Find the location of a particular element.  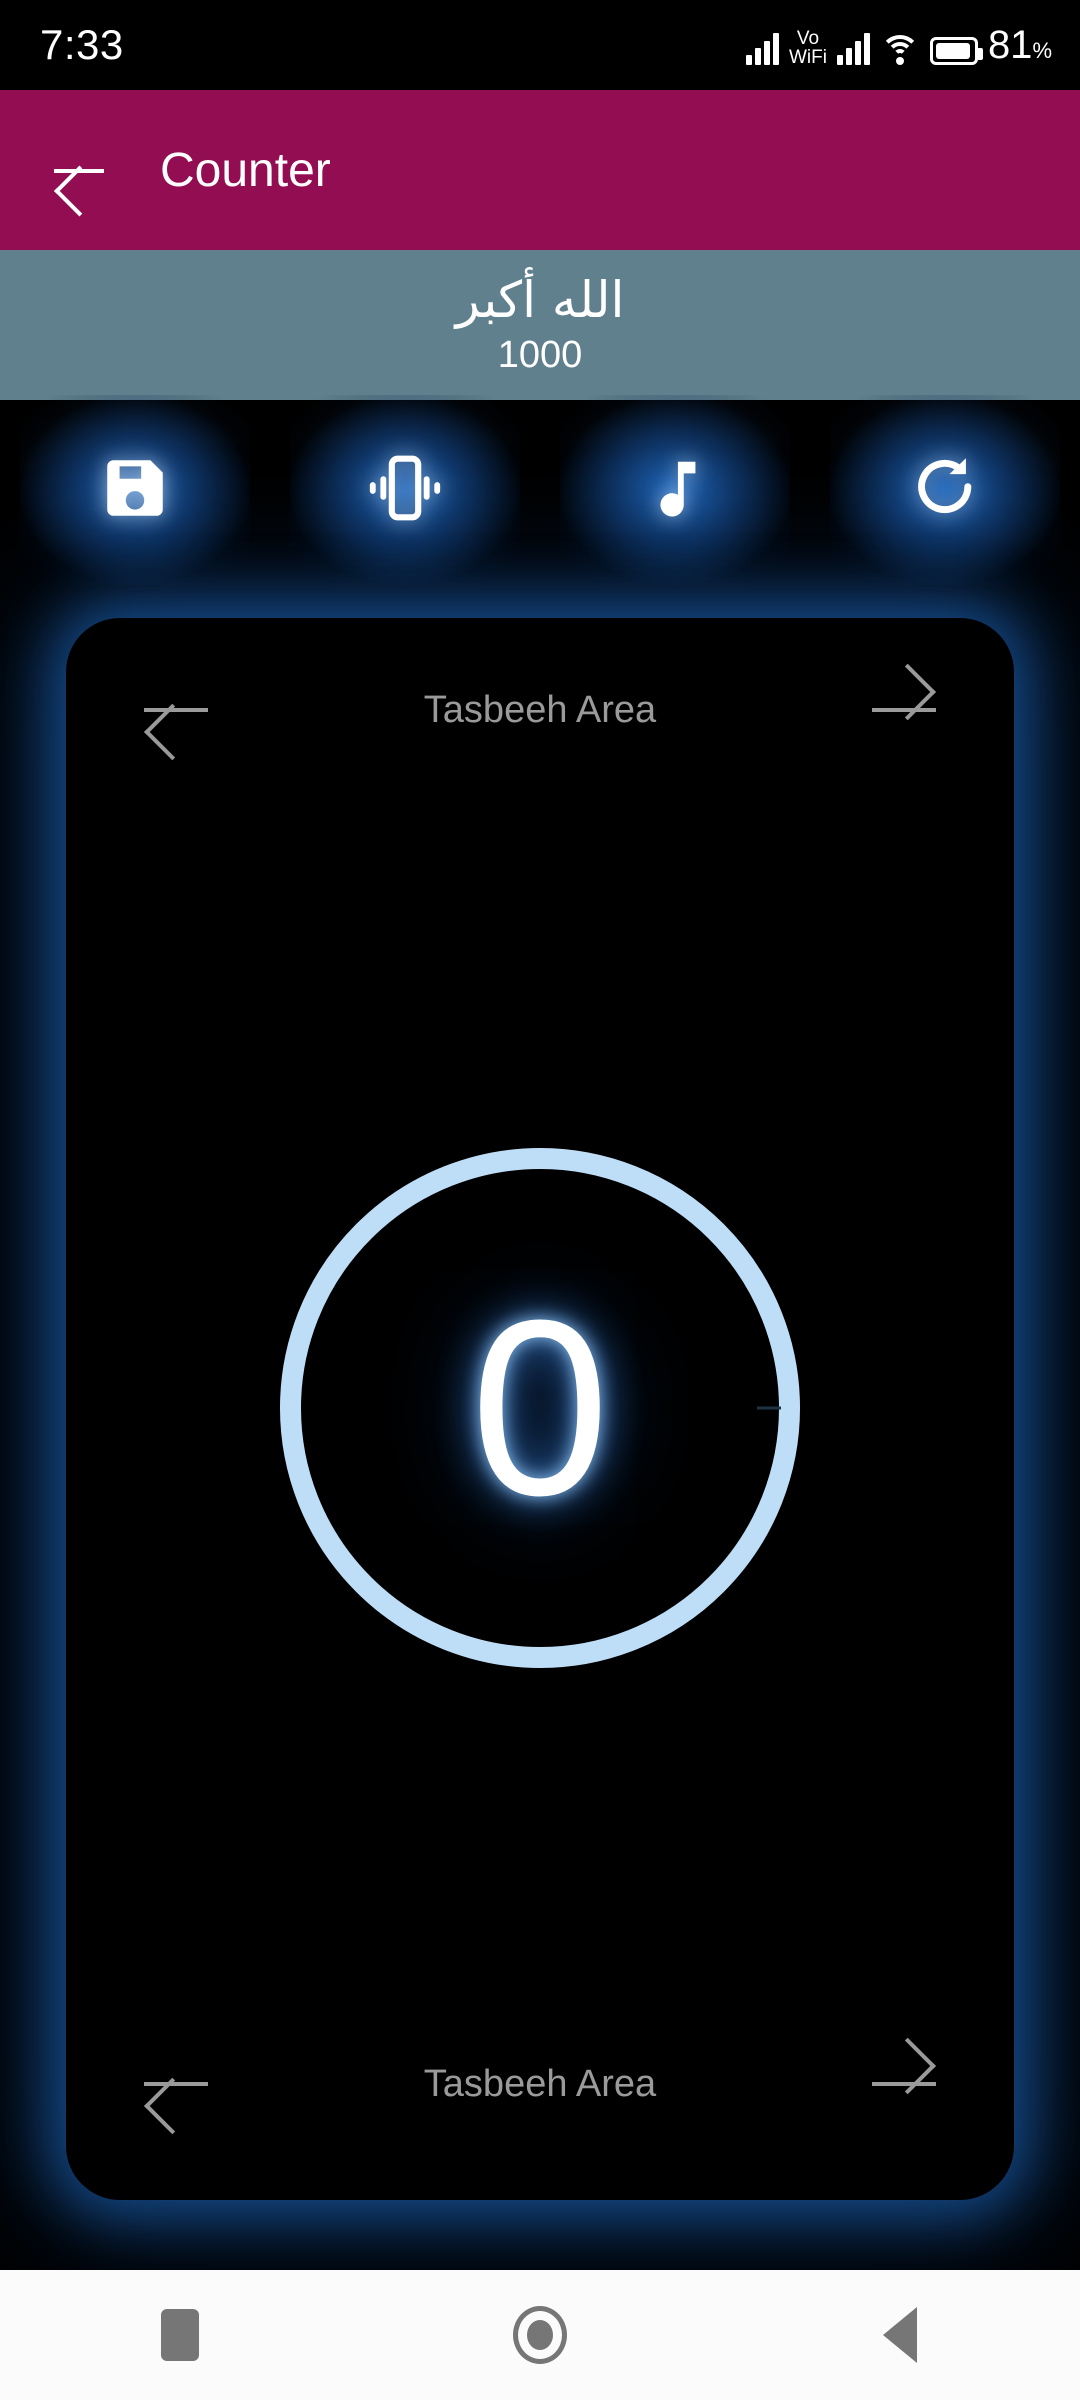

action-toolbar is located at coordinates (540, 490).